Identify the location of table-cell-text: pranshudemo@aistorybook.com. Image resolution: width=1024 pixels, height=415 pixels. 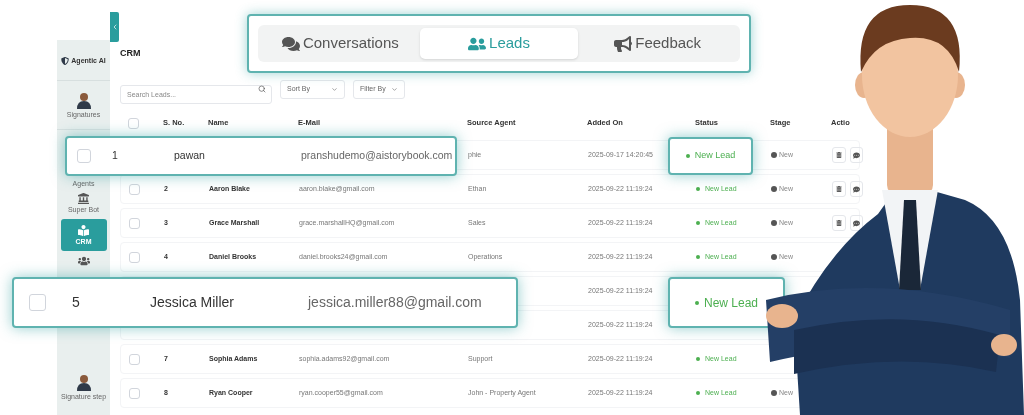
(377, 156).